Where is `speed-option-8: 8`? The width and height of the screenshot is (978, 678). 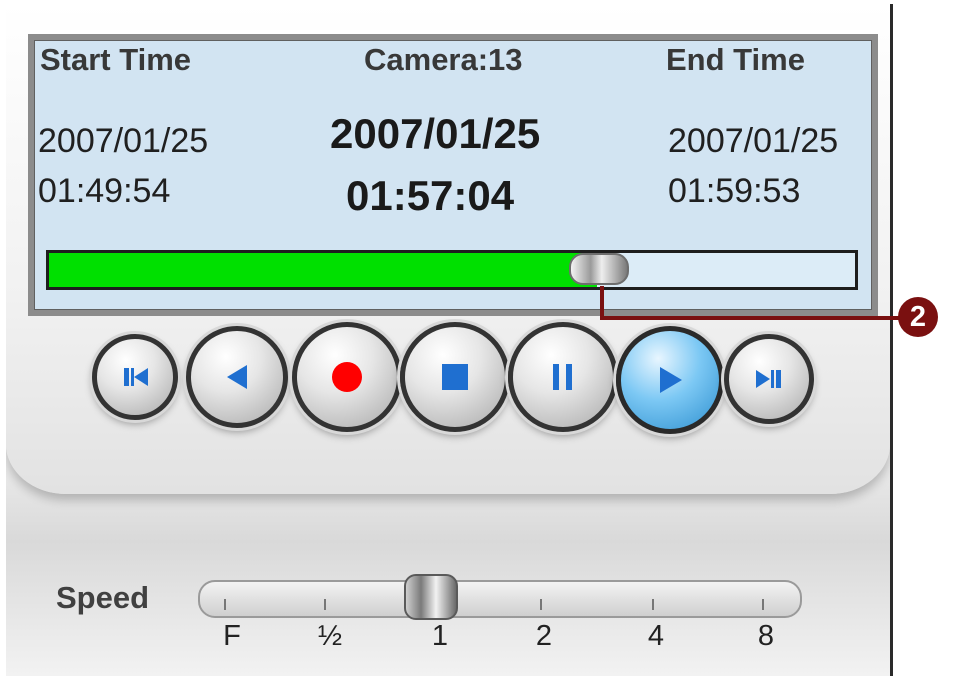 speed-option-8: 8 is located at coordinates (766, 636).